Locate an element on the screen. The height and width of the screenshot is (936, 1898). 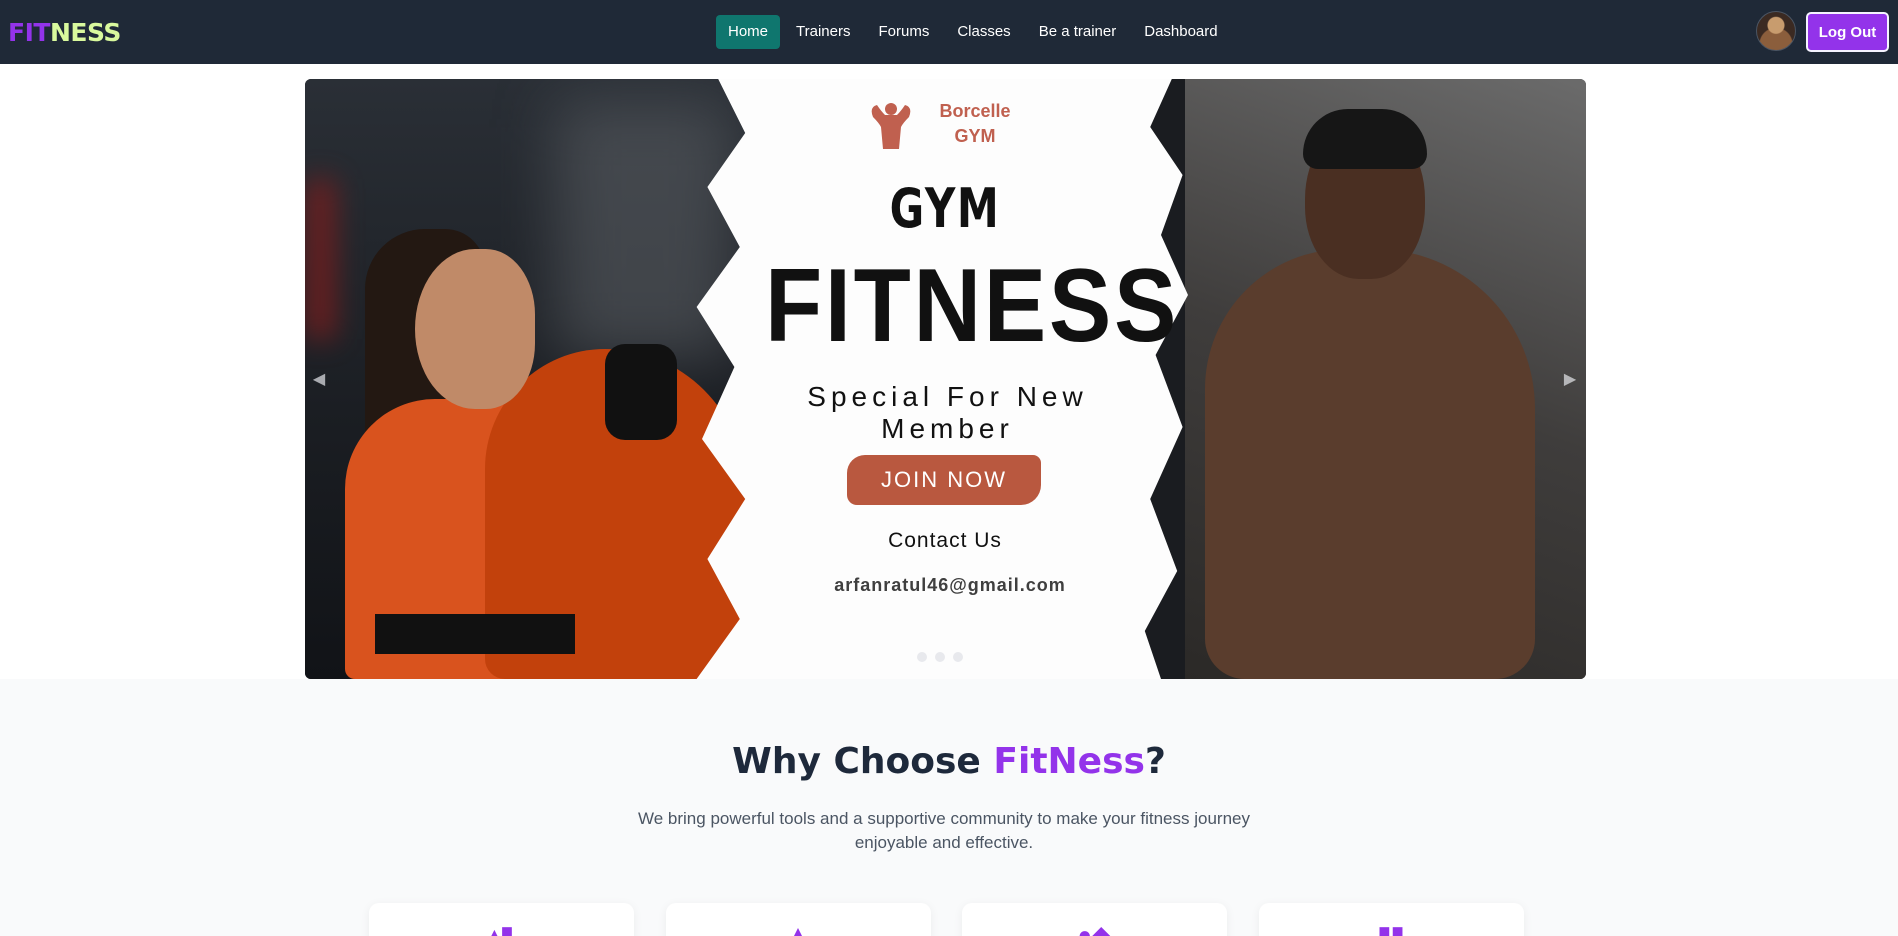
why-title-part-2: ? is located at coordinates (1155, 761).